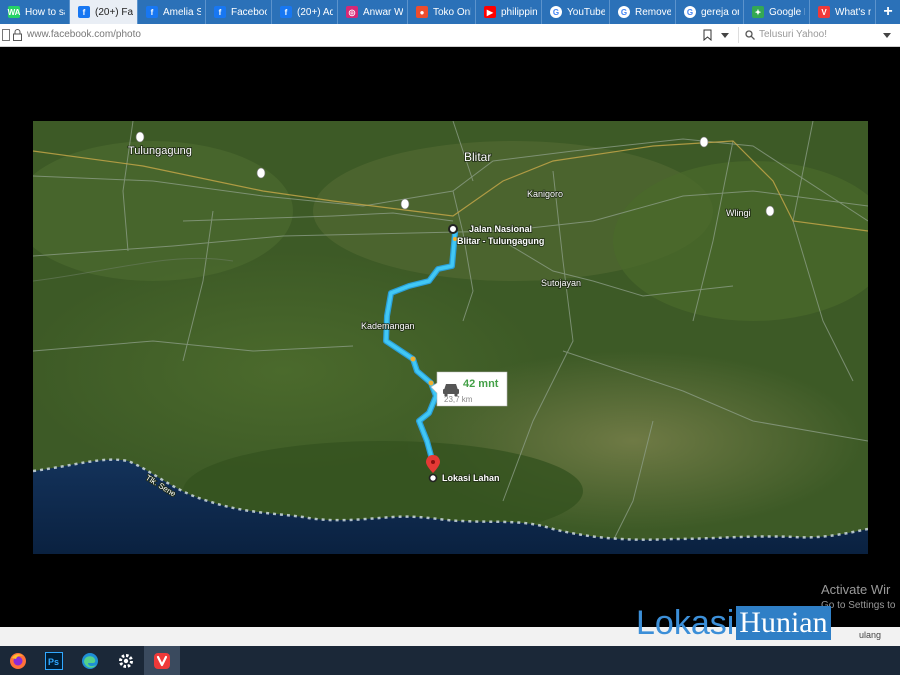 This screenshot has height=675, width=900. I want to click on whatsapp-icon: WA, so click(14, 12).